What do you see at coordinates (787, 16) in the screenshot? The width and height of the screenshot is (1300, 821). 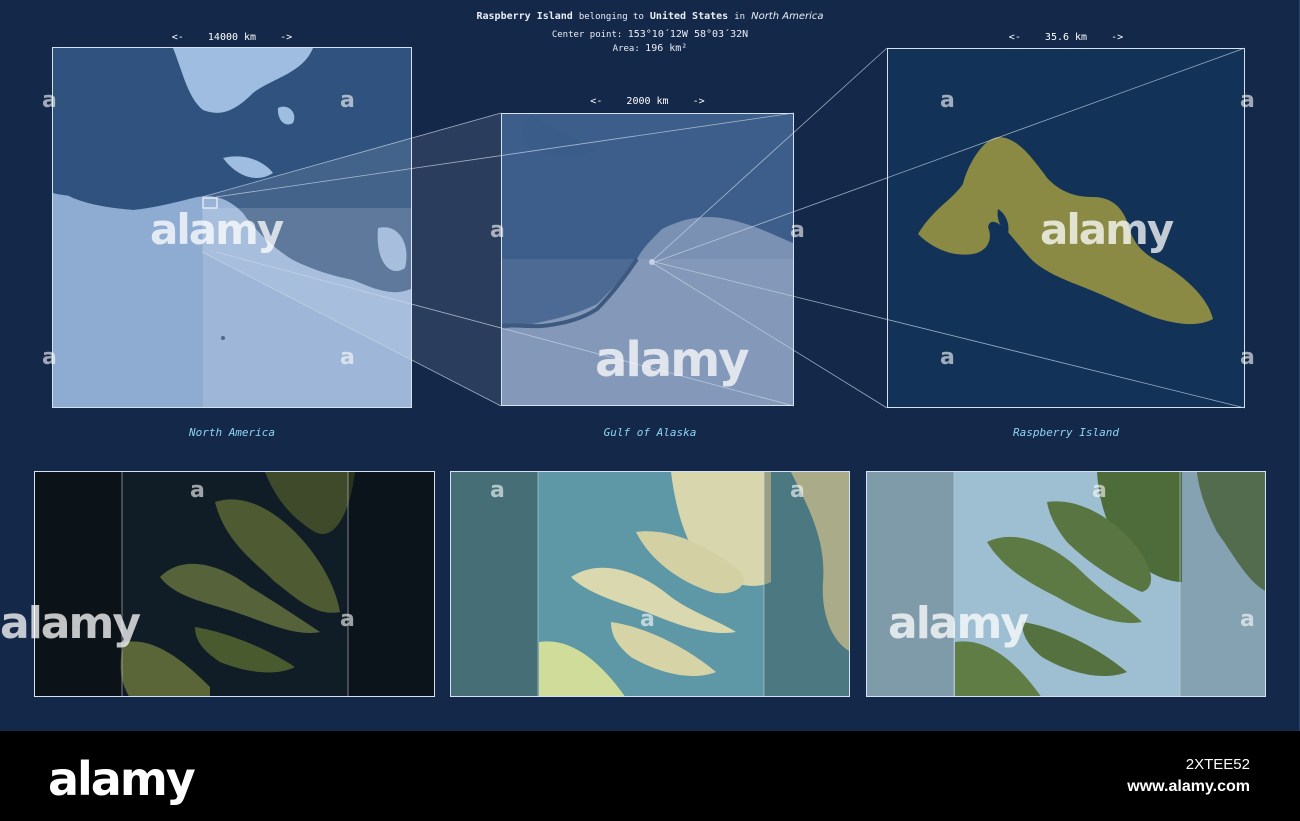 I see `continent-name: North America` at bounding box center [787, 16].